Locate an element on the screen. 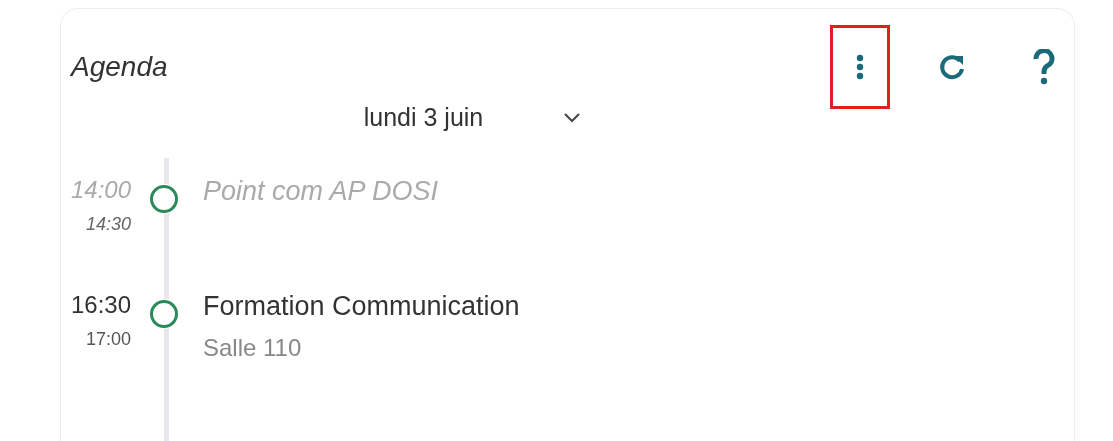 This screenshot has width=1113, height=441. help-icon is located at coordinates (1044, 67).